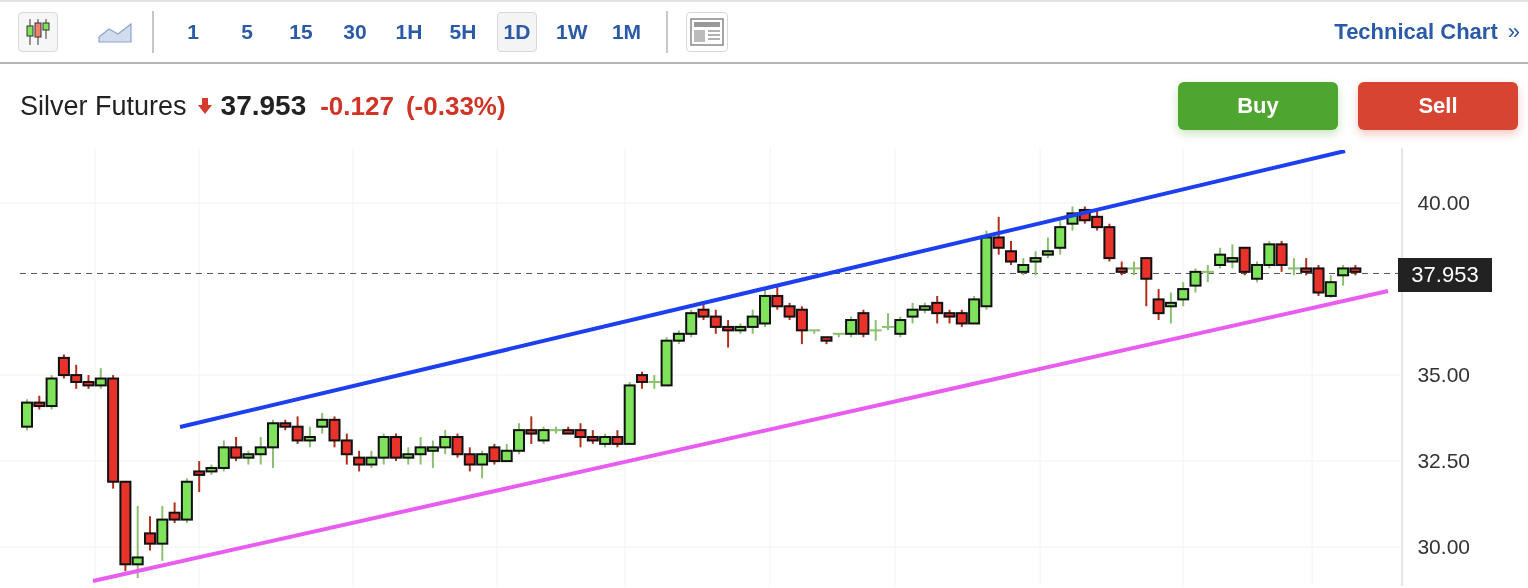 The width and height of the screenshot is (1528, 588). Describe the element at coordinates (1416, 32) in the screenshot. I see `technical-chart-link: Technical Chart` at that location.